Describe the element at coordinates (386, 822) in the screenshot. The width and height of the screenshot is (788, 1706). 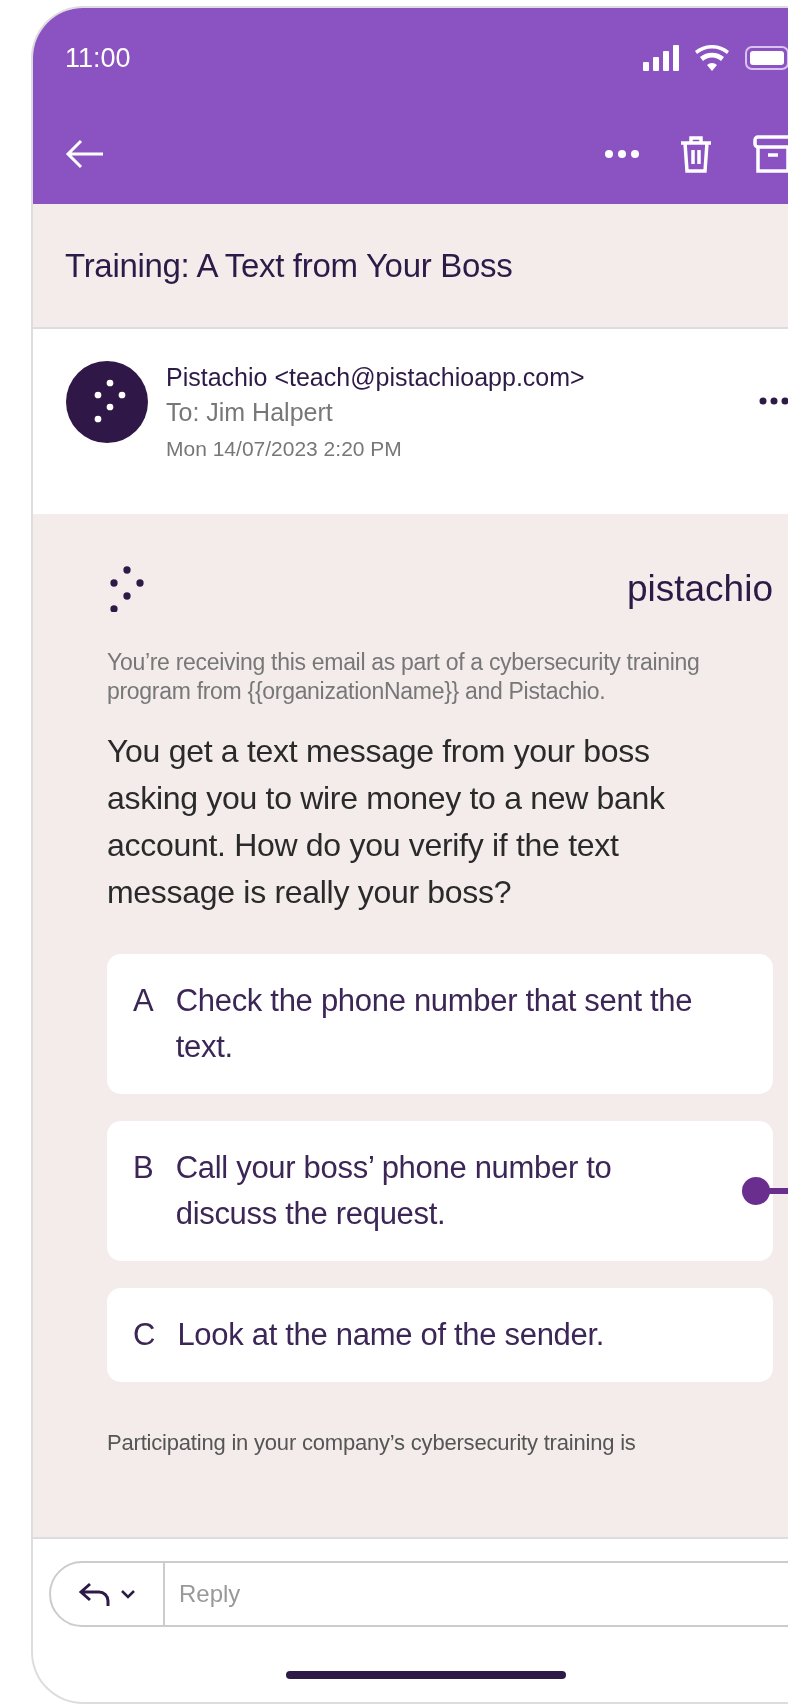
I see `question-text: You get a text message from your boss asking you to wire money to a new bank account. How do you verify if the text message is really your boss?` at that location.